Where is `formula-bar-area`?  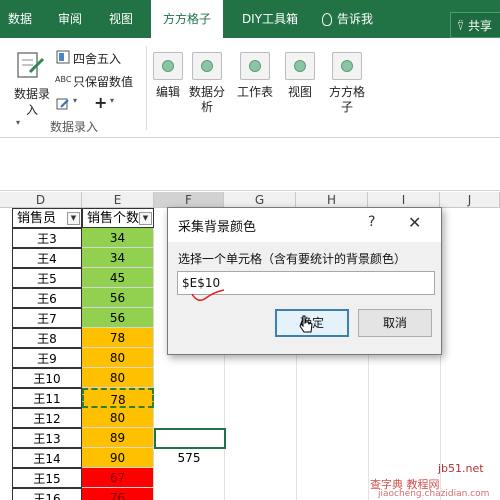
formula-bar-area is located at coordinates (250, 165).